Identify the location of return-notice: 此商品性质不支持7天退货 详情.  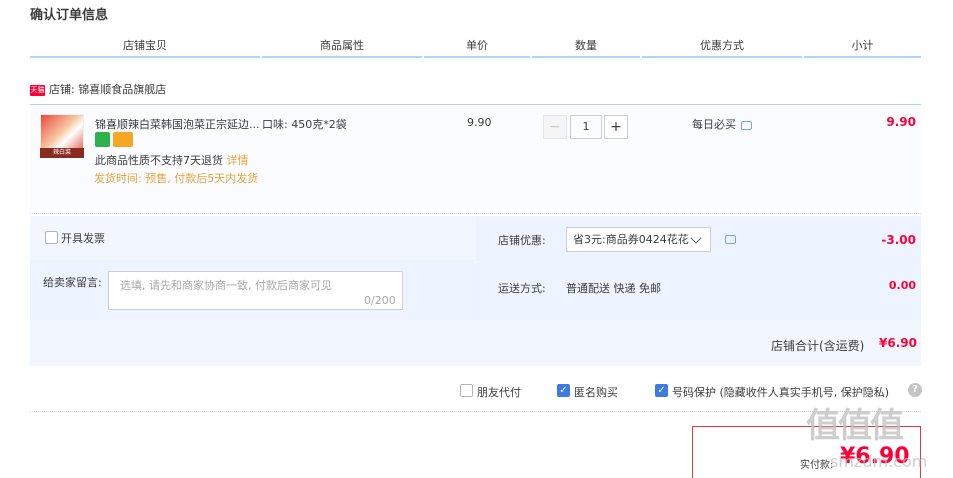
(172, 160).